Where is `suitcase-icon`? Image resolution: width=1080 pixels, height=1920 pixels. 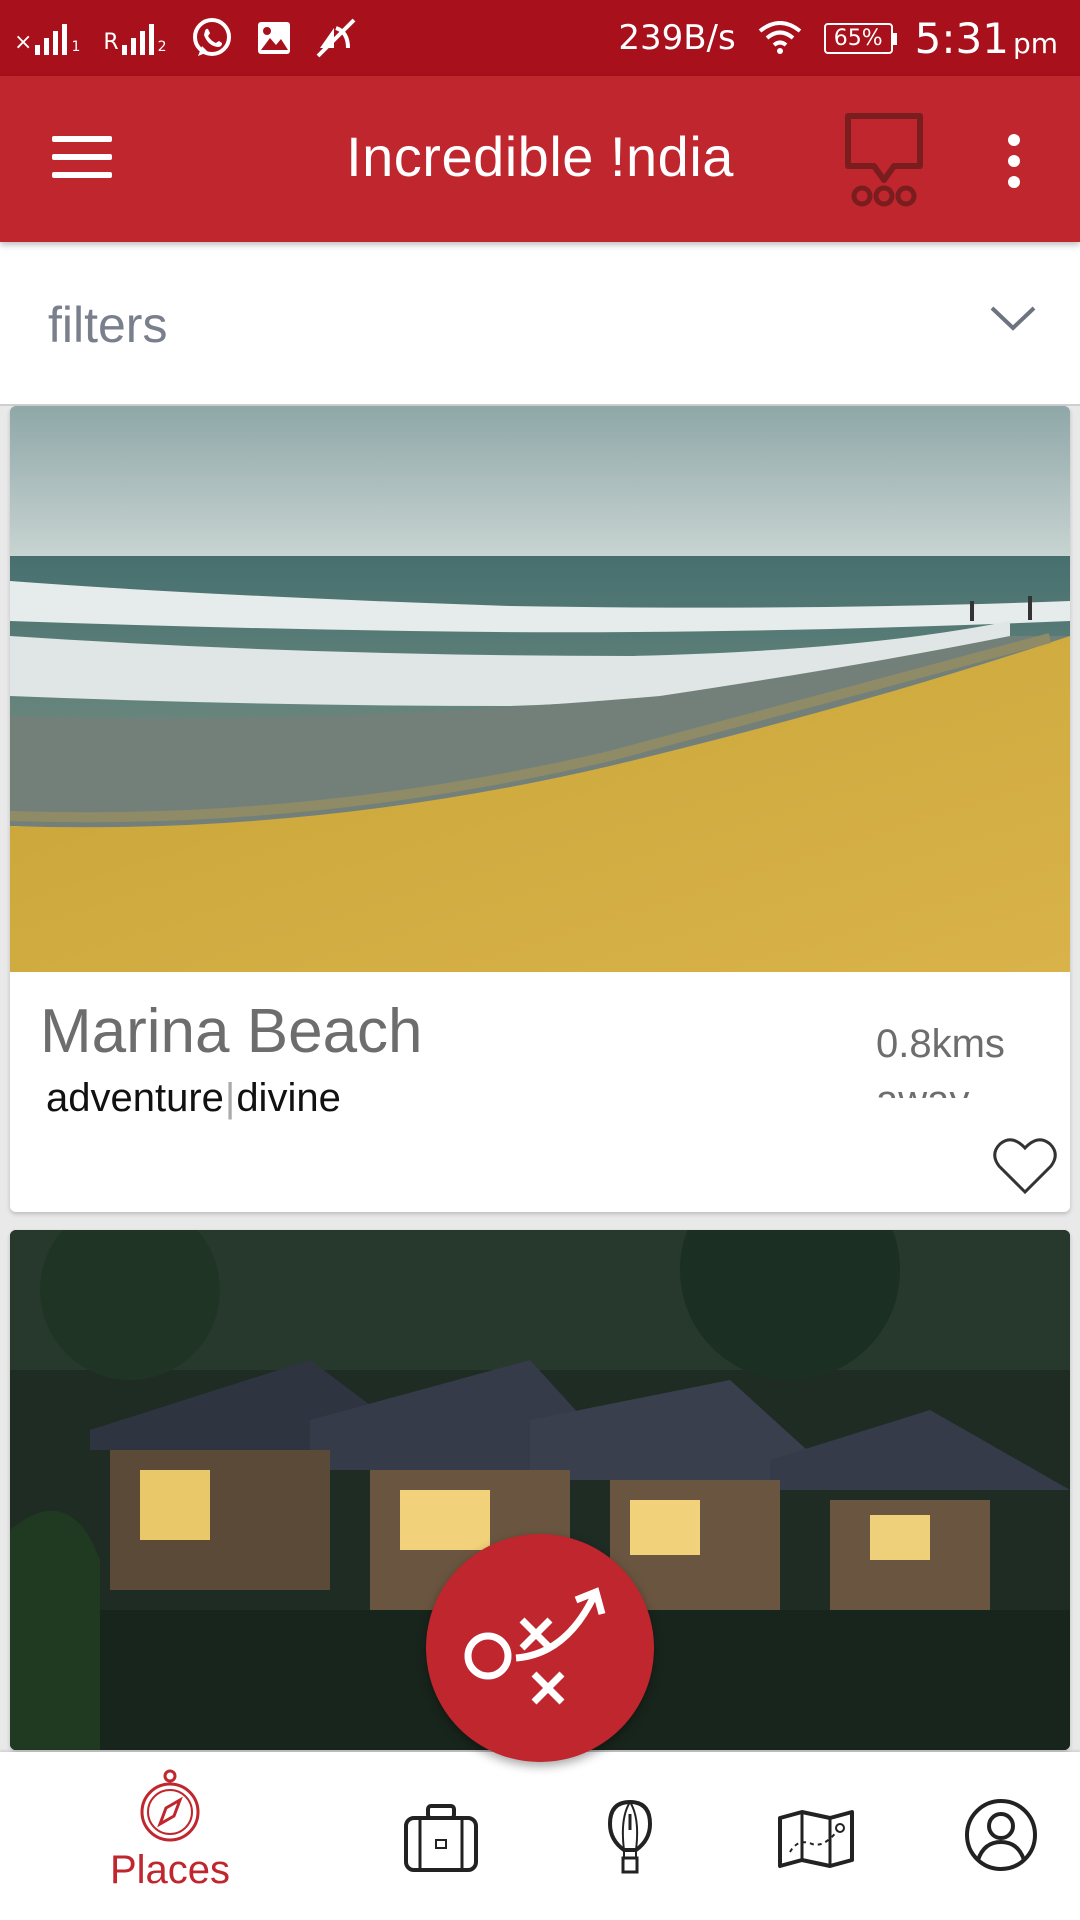 suitcase-icon is located at coordinates (441, 1838).